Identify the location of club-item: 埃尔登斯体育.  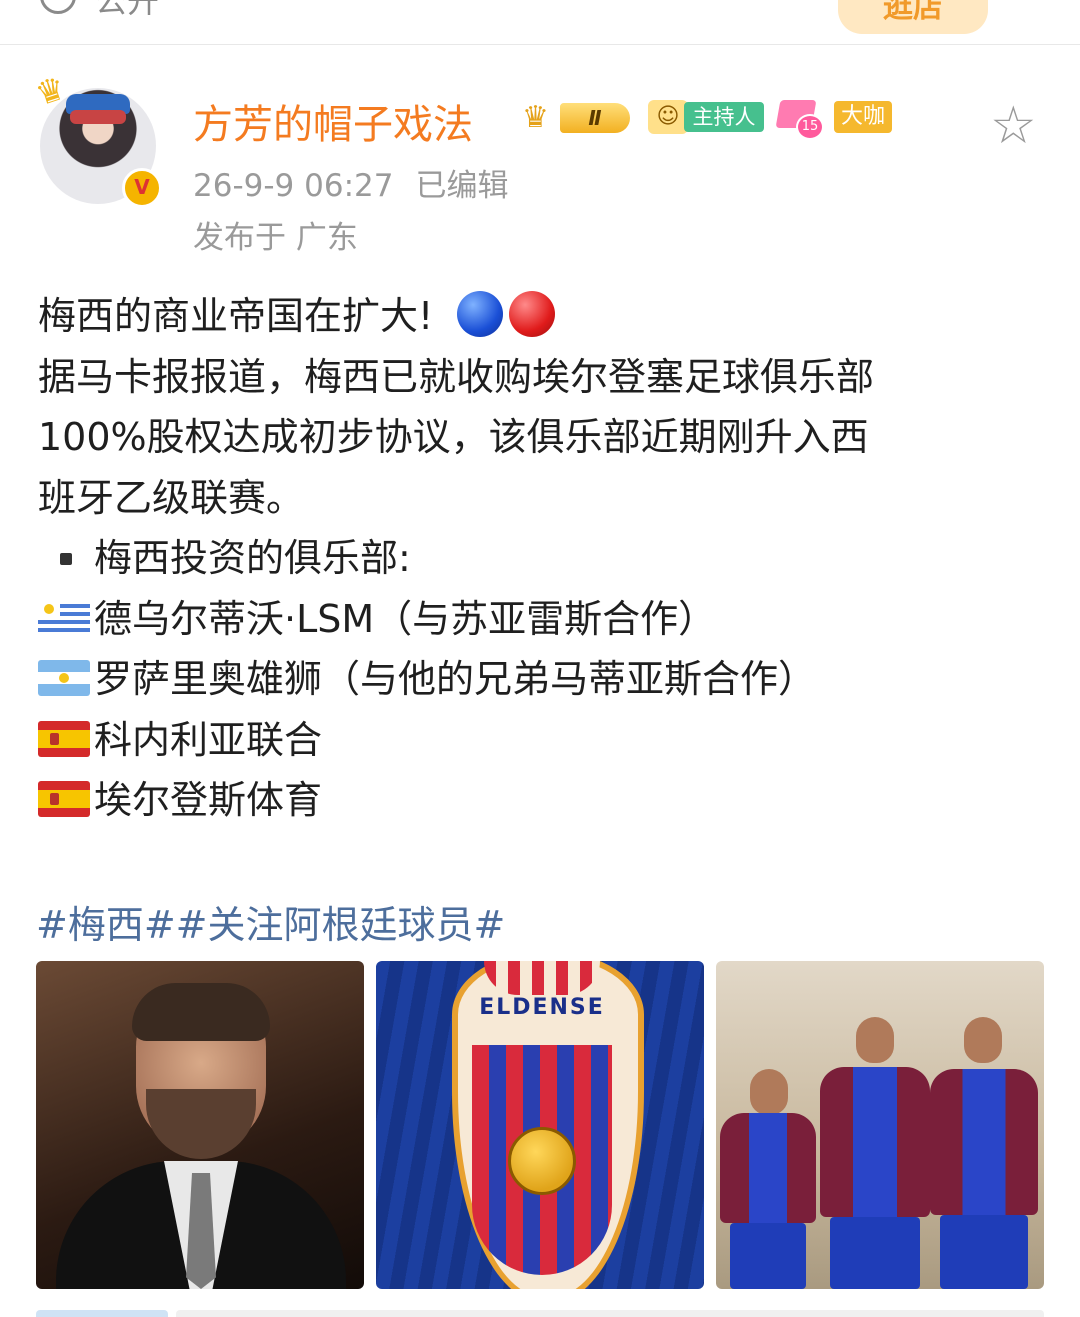
(543, 800).